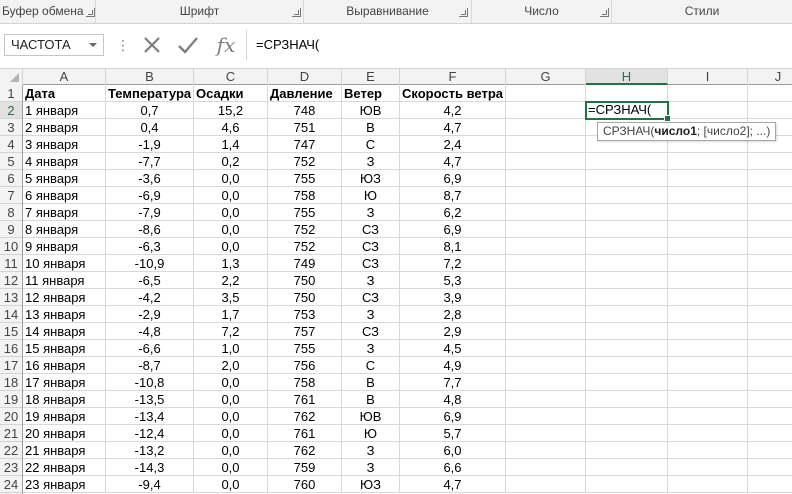 This screenshot has width=792, height=494. I want to click on row-header-11: 11, so click(11, 263).